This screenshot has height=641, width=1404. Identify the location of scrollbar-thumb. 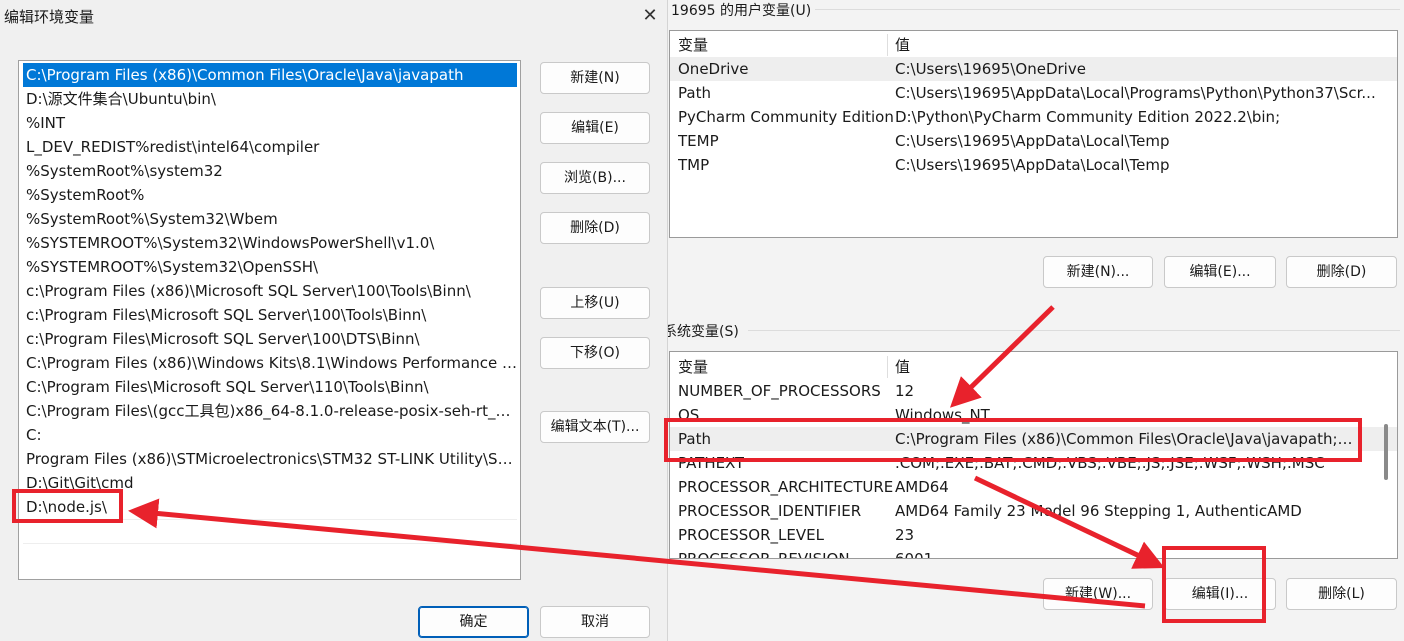
(1386, 452).